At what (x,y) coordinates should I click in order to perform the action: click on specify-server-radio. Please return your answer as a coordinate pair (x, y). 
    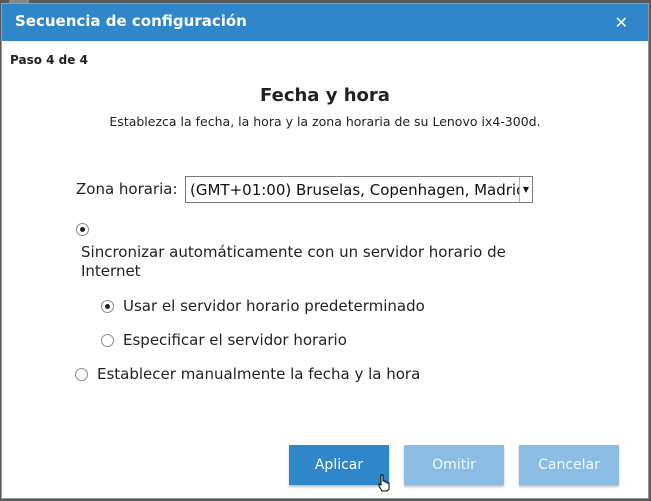
    Looking at the image, I should click on (107, 340).